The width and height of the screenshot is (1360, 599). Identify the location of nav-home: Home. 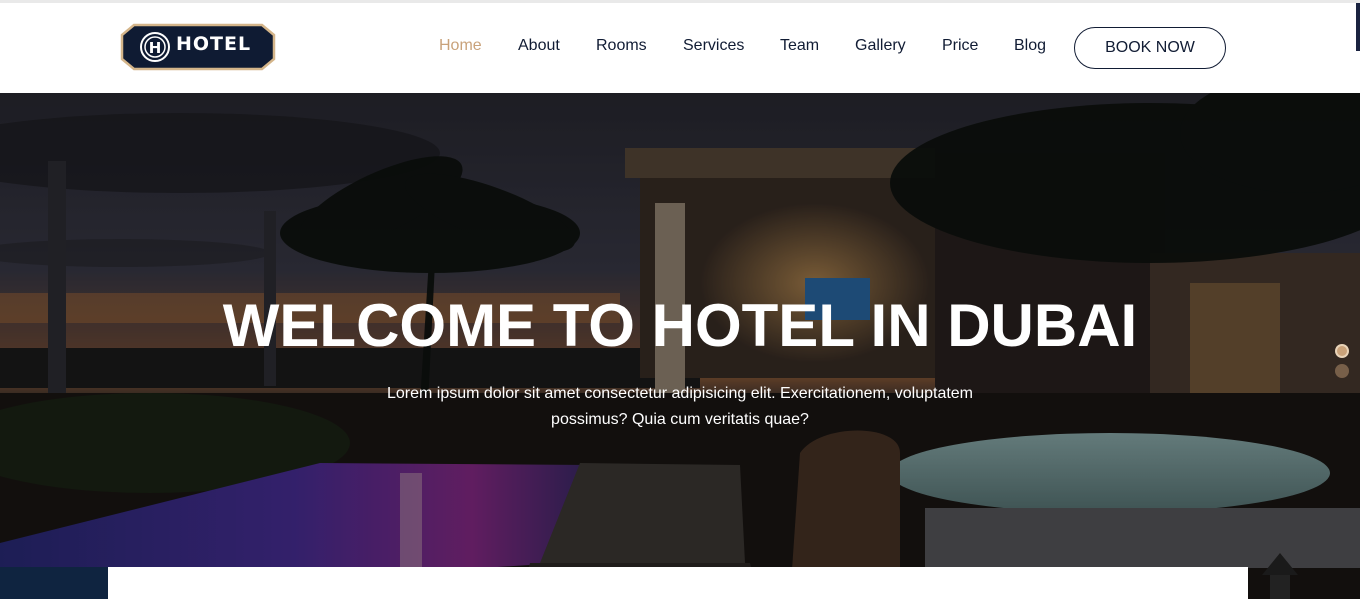
(460, 46).